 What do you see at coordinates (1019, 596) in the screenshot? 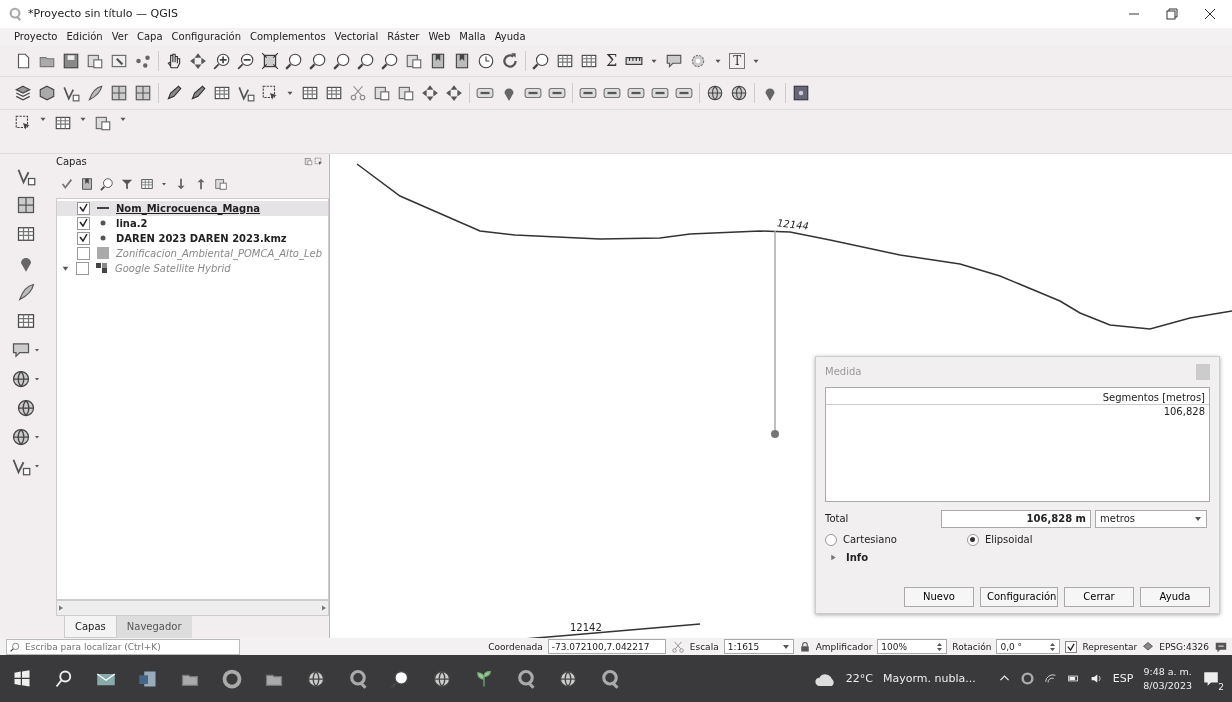
I see `dialog-button: Configuración` at bounding box center [1019, 596].